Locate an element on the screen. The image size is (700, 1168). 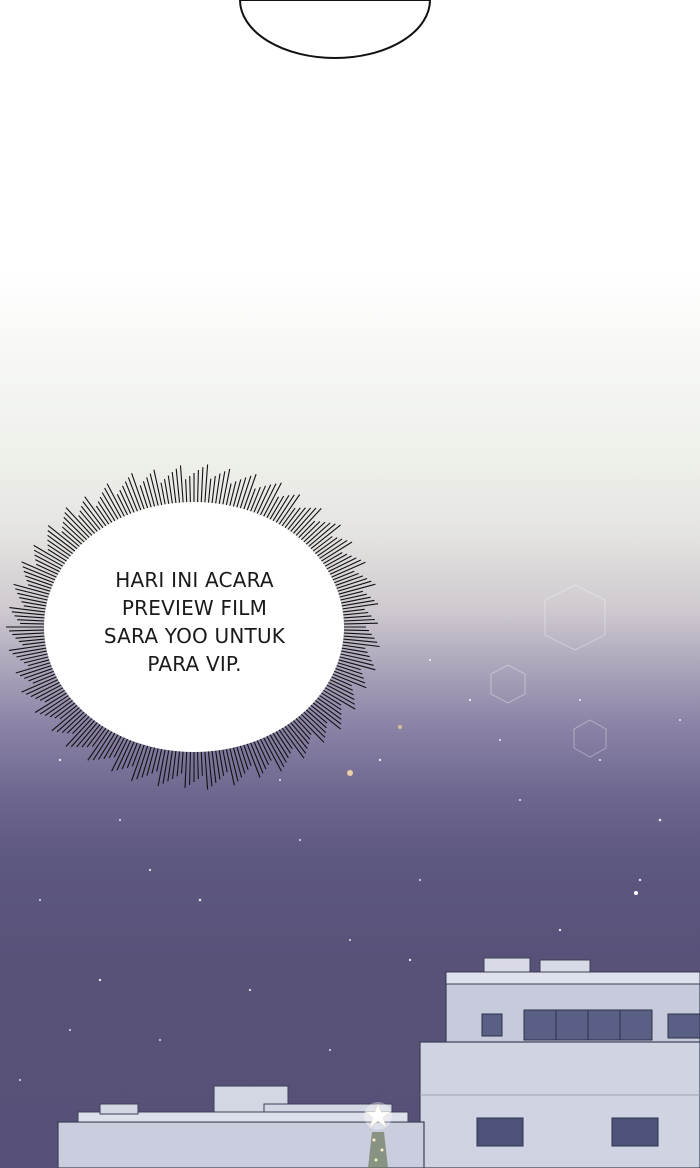
bubble-line-2: PREVIEW FILM is located at coordinates (194, 608).